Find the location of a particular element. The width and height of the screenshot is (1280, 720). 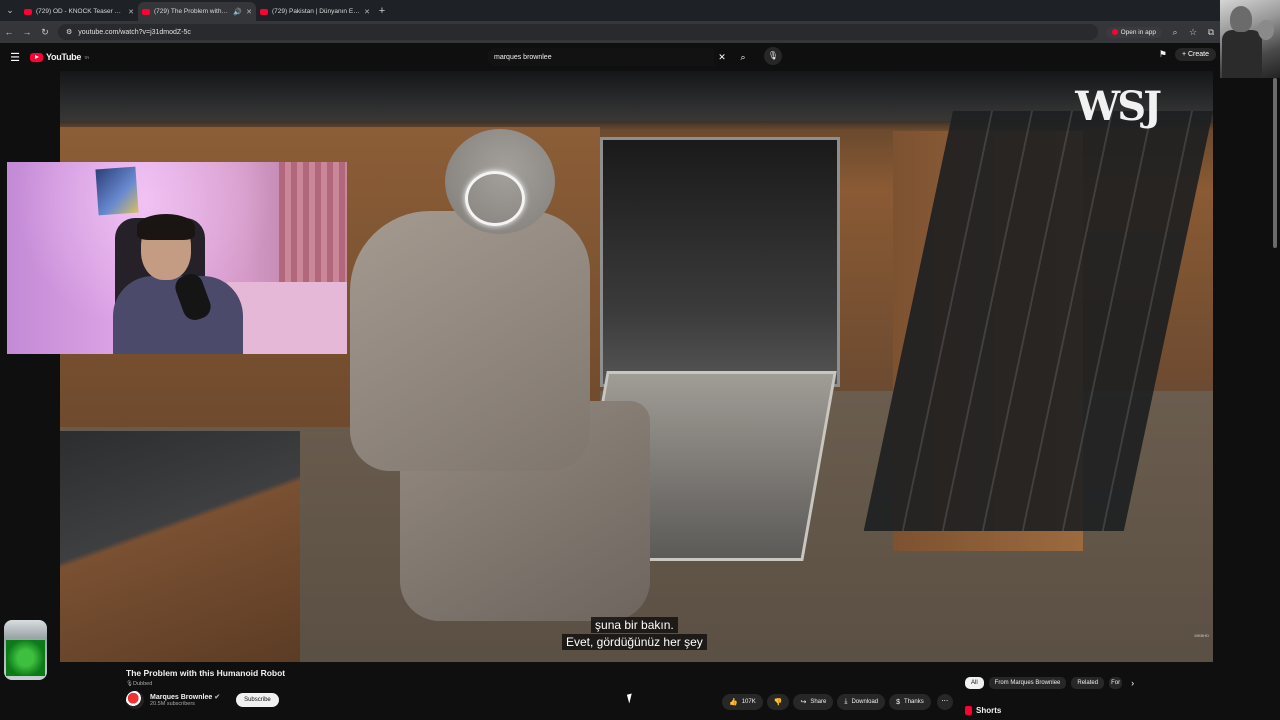

channel-name-text: Marques Brownlee is located at coordinates (181, 697).